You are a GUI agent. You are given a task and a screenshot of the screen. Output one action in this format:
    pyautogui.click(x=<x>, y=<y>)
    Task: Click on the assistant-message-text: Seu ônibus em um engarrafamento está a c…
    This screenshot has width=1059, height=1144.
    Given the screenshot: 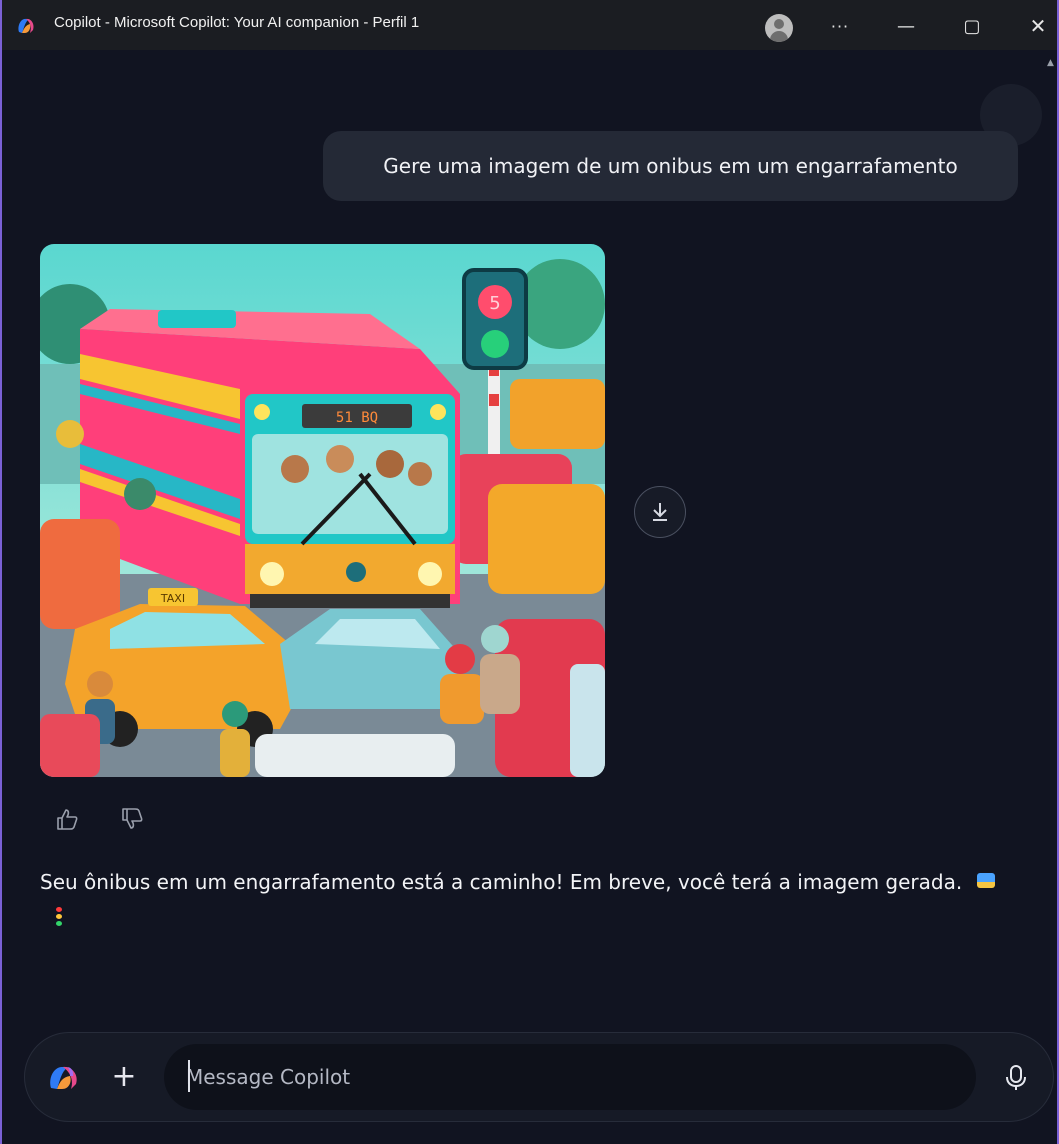 What is the action you would take?
    pyautogui.click(x=501, y=882)
    